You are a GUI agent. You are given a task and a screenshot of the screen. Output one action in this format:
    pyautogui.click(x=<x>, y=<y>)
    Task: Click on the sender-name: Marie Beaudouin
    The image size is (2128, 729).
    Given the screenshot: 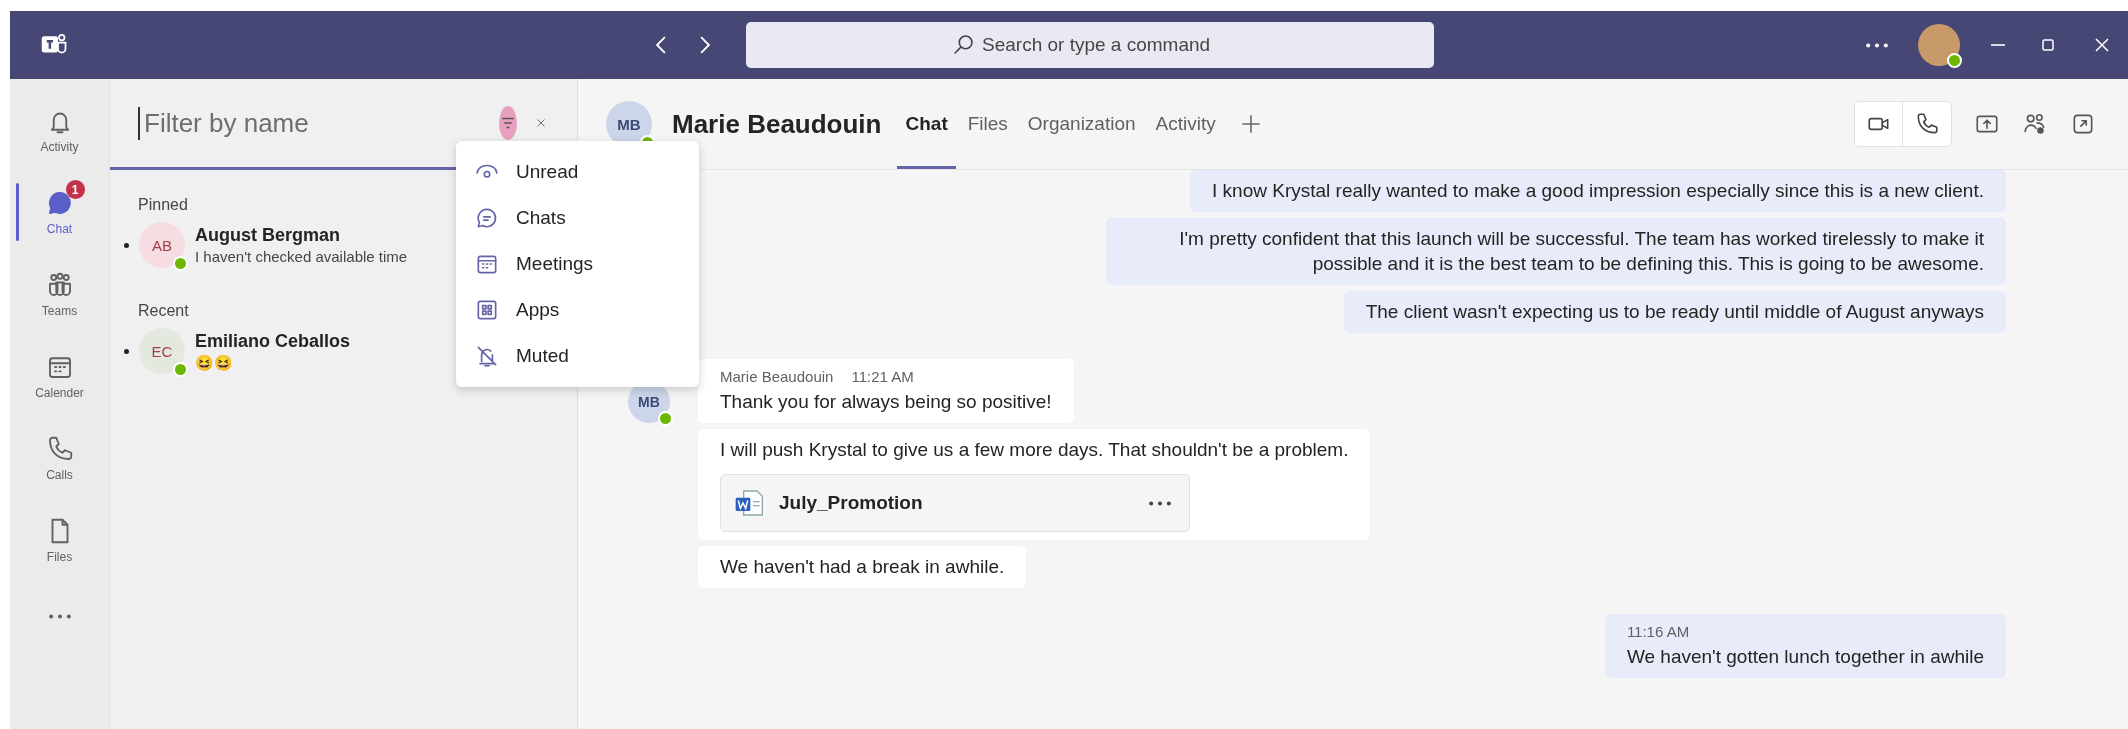 What is the action you would take?
    pyautogui.click(x=777, y=376)
    